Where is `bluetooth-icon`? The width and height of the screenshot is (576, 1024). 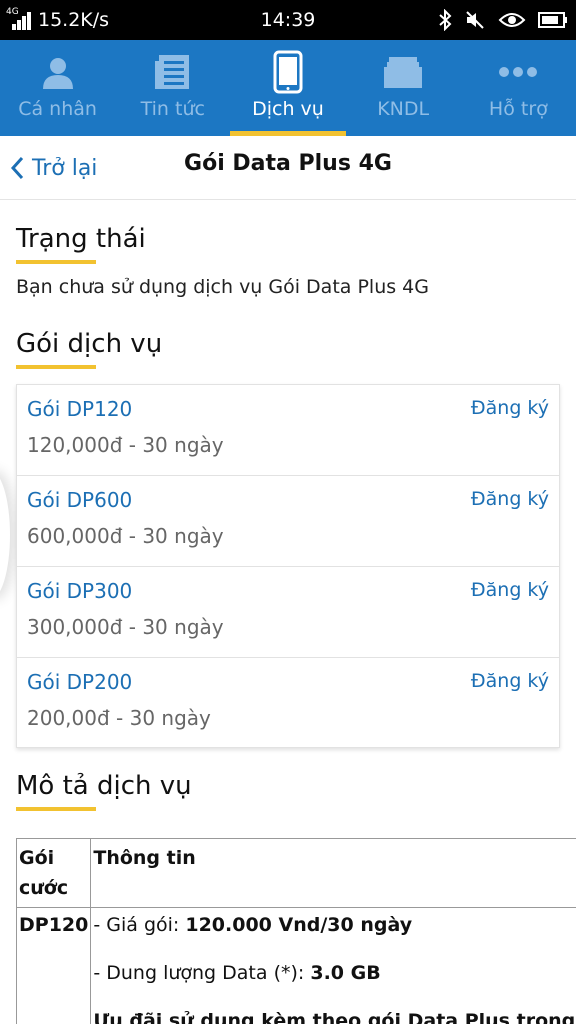 bluetooth-icon is located at coordinates (445, 20).